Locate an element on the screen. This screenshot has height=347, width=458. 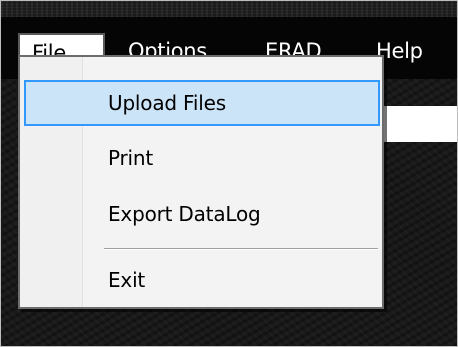
window-title-strip is located at coordinates (229, 9).